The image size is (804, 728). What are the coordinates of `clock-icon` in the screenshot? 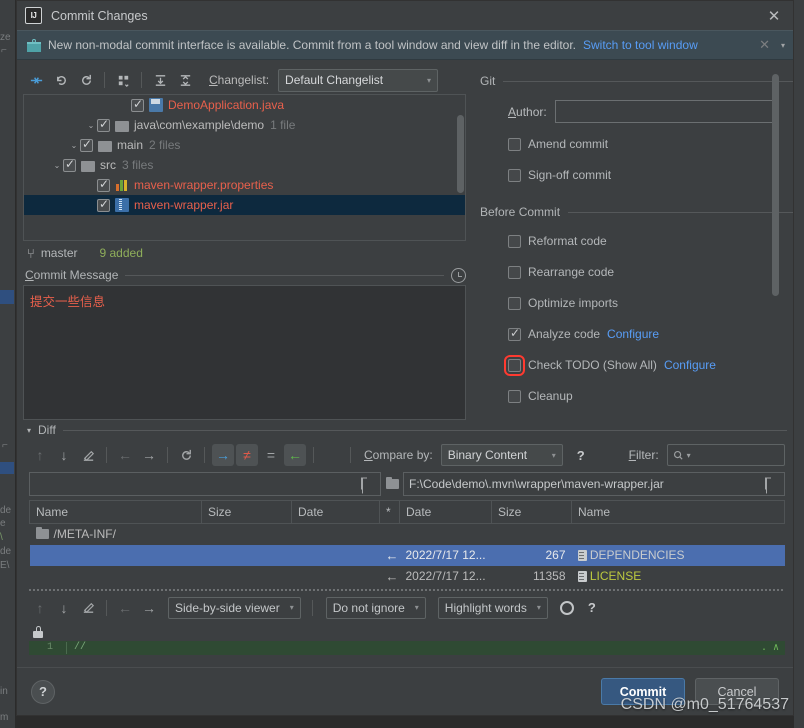 It's located at (458, 275).